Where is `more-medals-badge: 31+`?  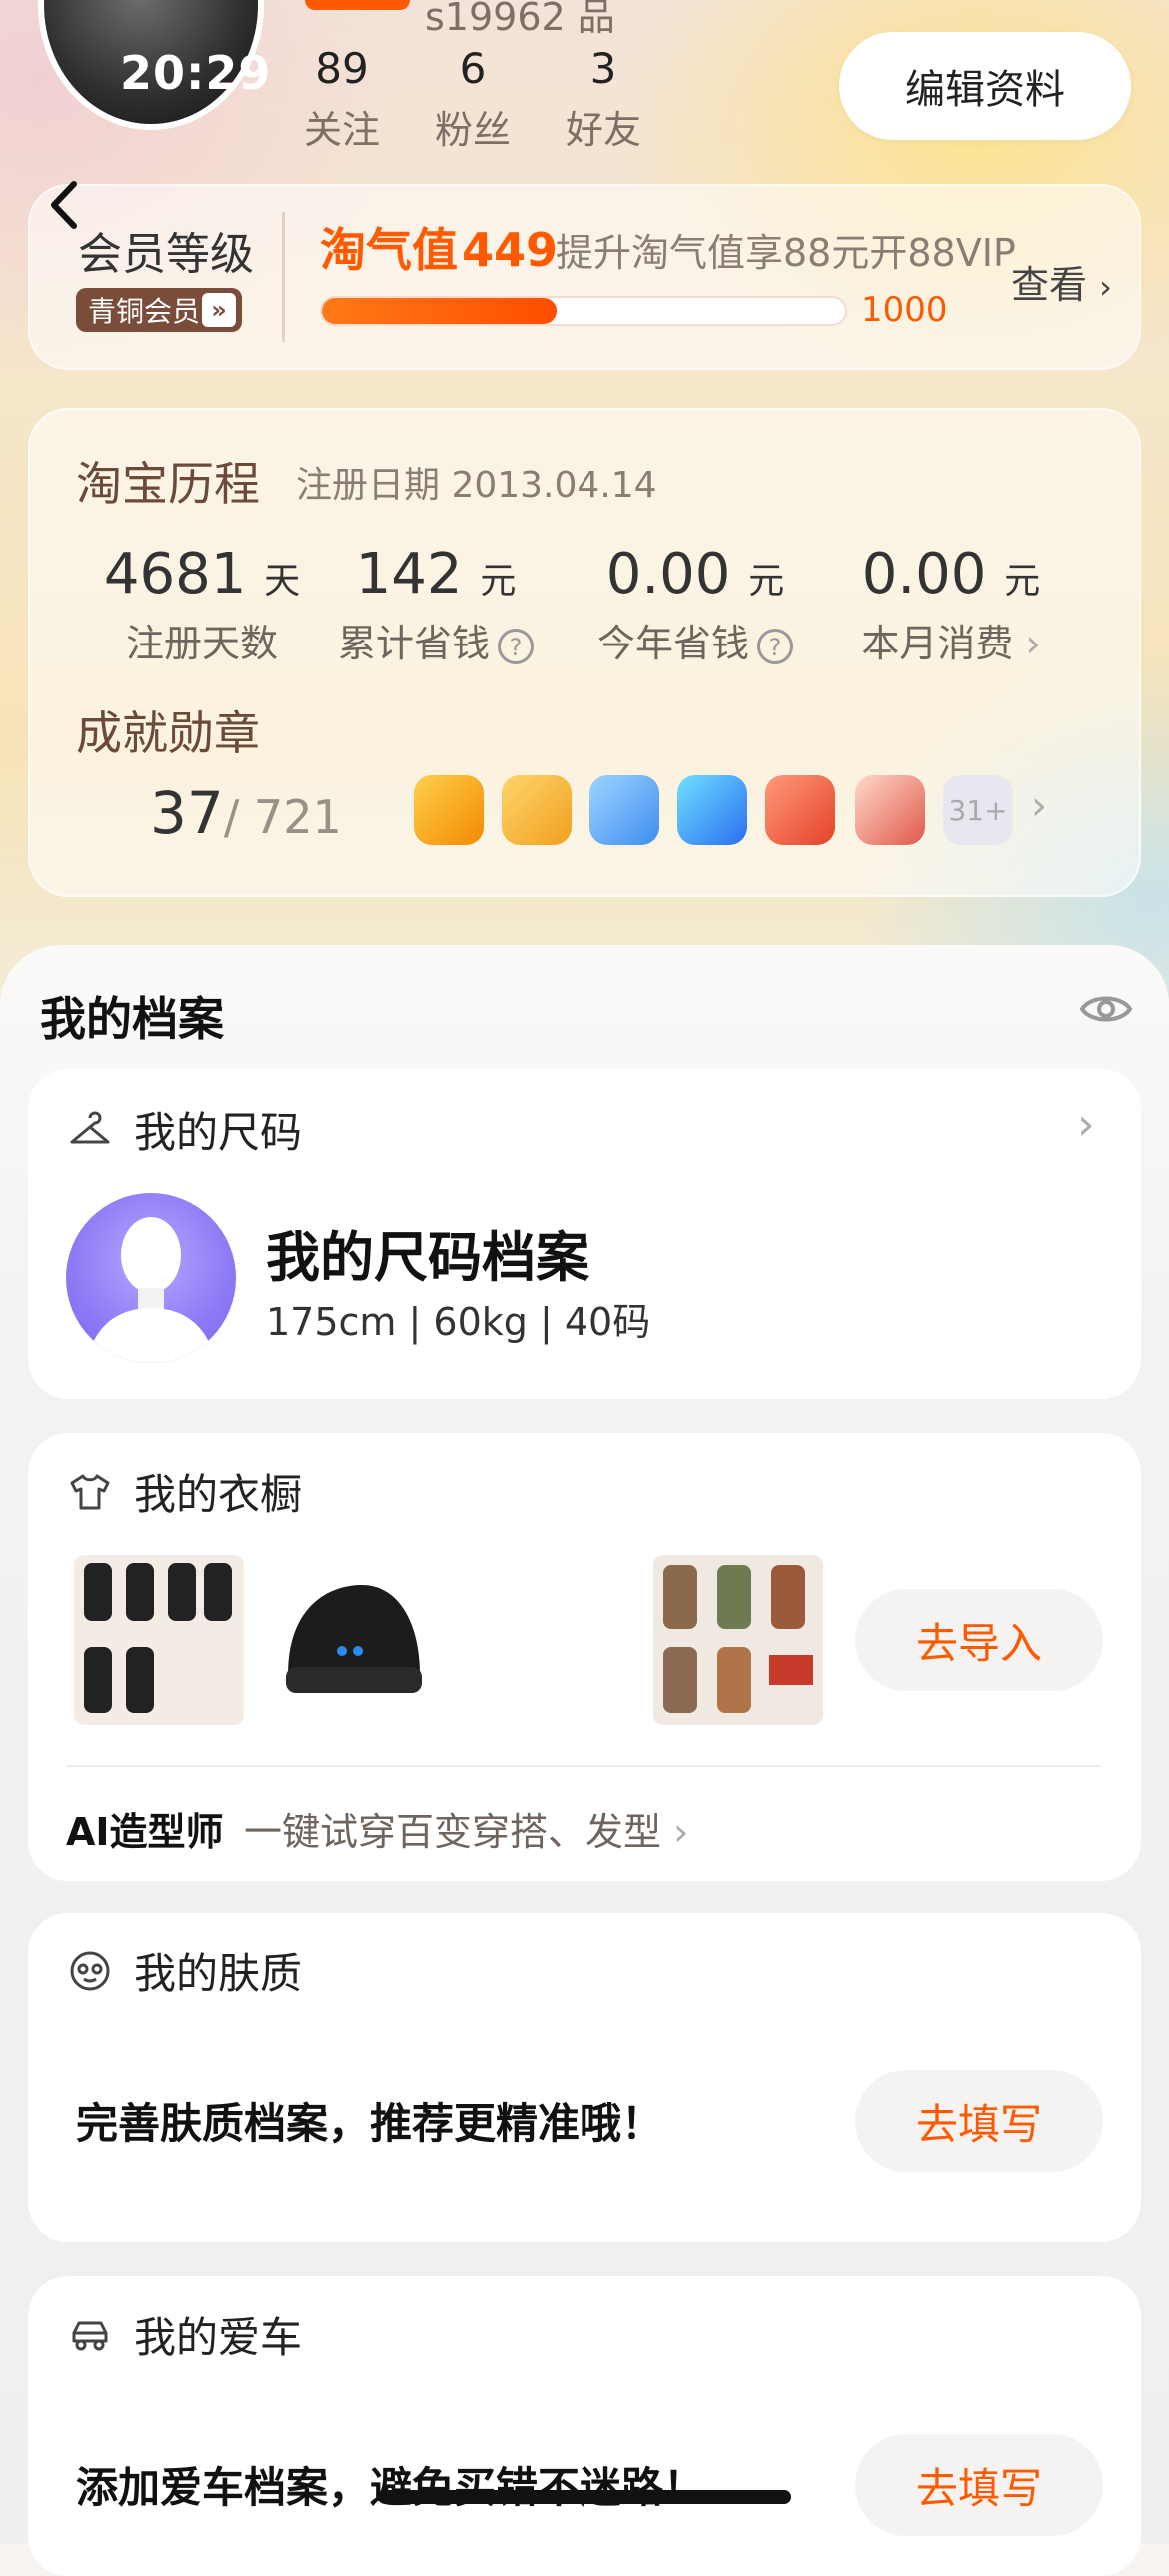
more-medals-badge: 31+ is located at coordinates (978, 810).